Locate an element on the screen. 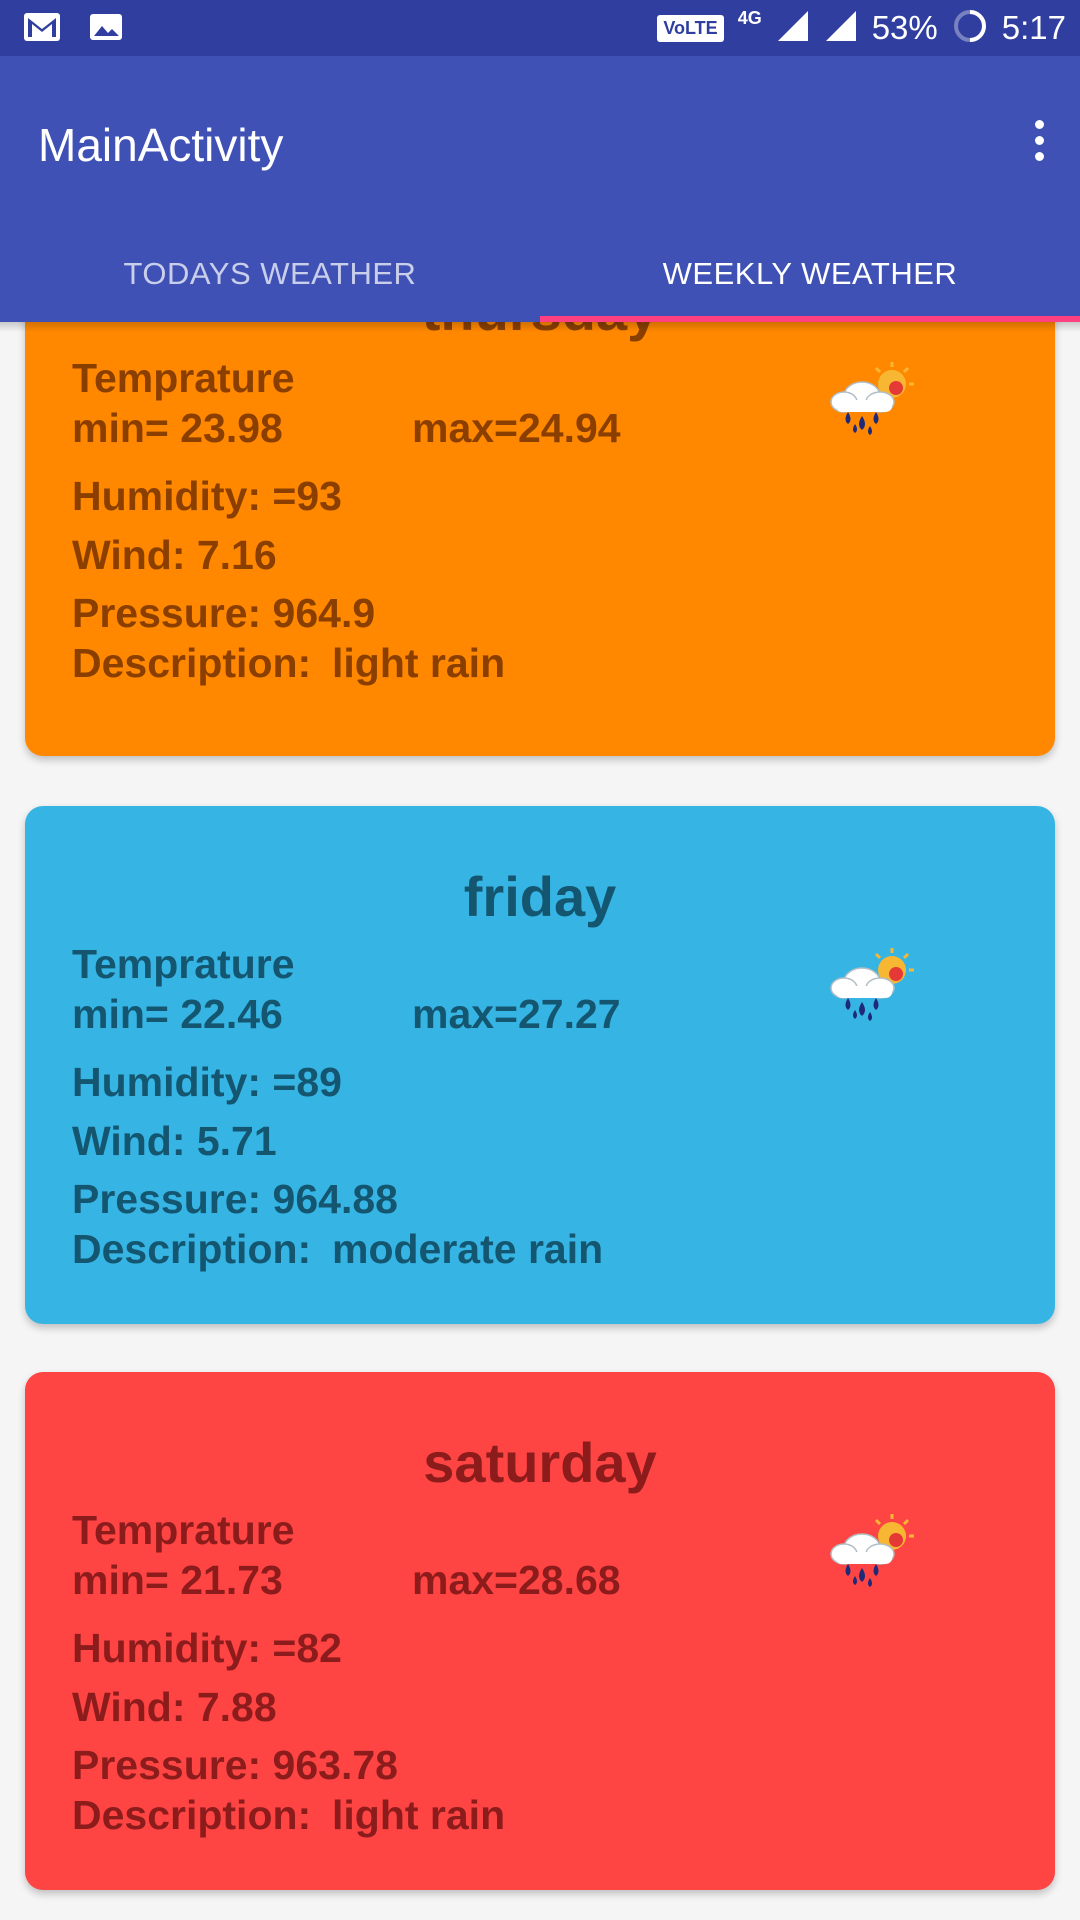  image-icon is located at coordinates (106, 29).